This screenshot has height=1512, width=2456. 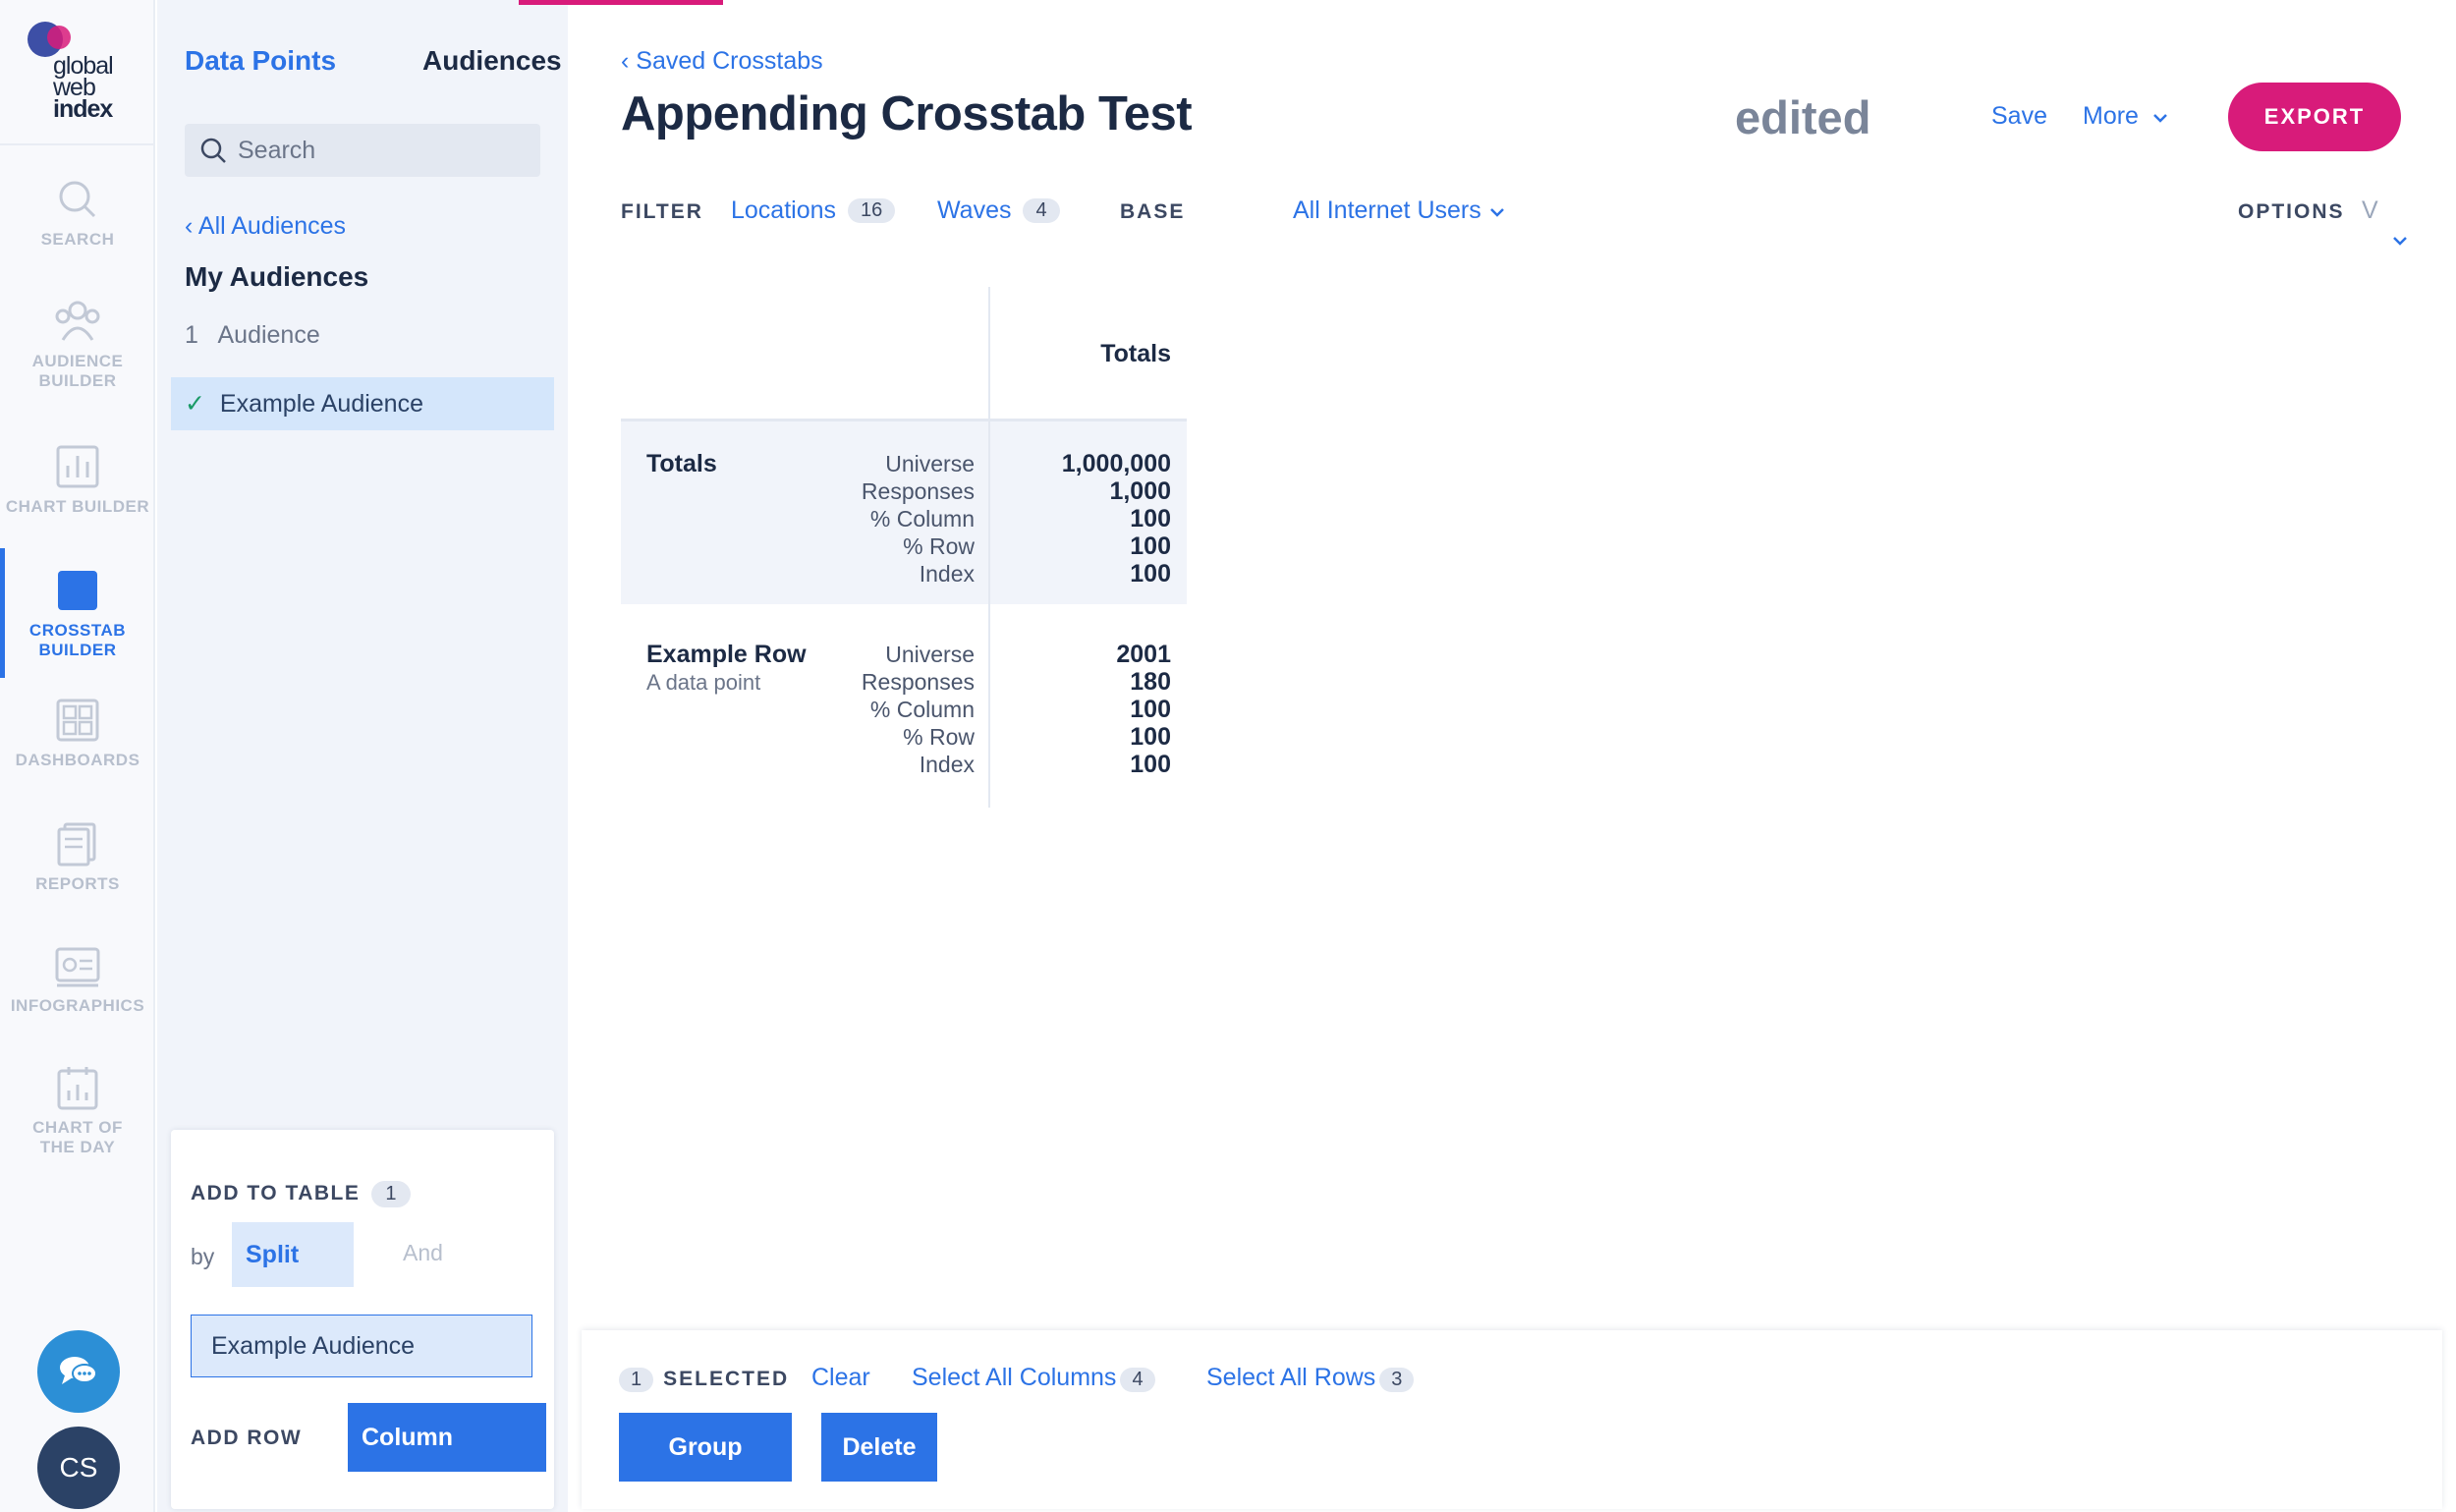 What do you see at coordinates (2111, 116) in the screenshot?
I see `more-label: More` at bounding box center [2111, 116].